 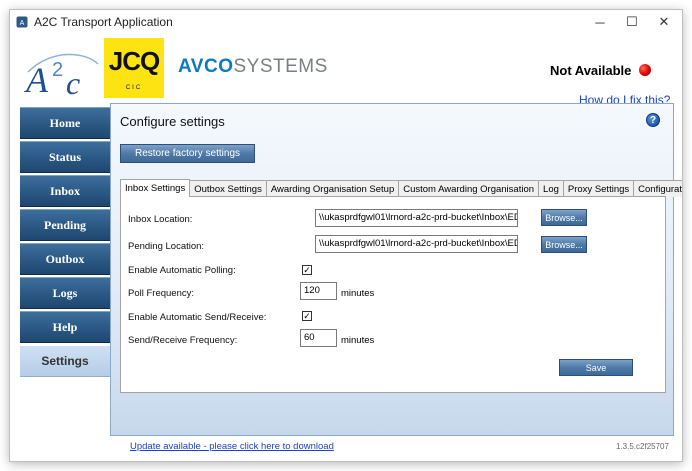 What do you see at coordinates (346, 22) in the screenshot?
I see `title-bar: A A2C Transport Application ─ ☐ ✕` at bounding box center [346, 22].